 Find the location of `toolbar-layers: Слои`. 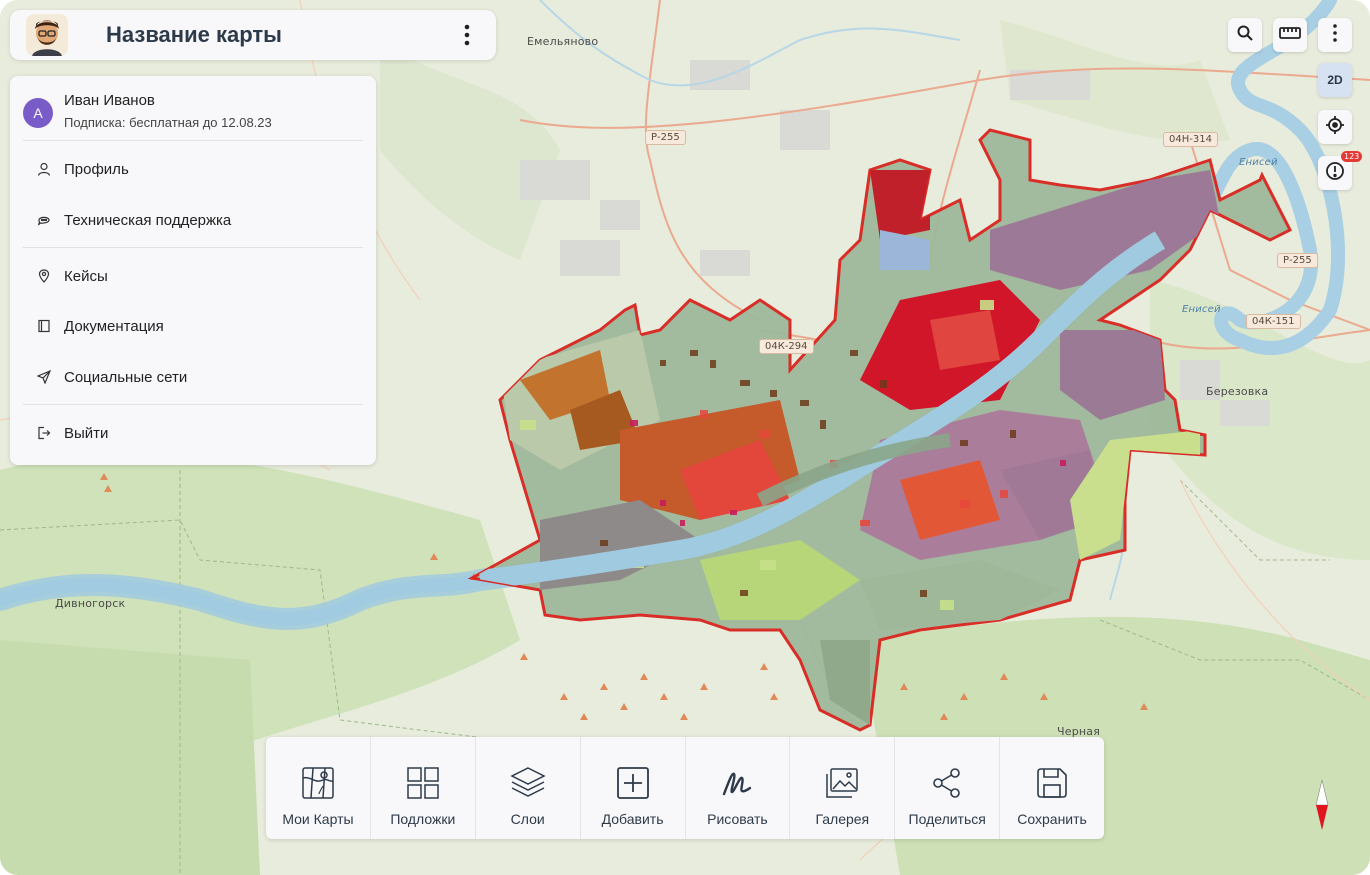

toolbar-layers: Слои is located at coordinates (528, 788).